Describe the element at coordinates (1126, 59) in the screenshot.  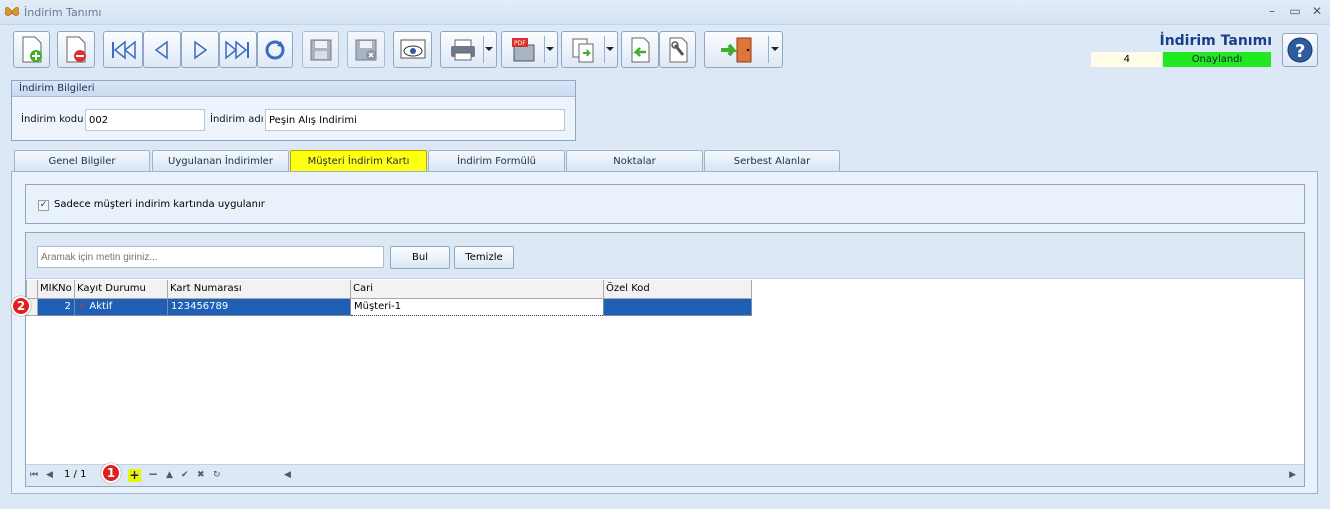
I see `record-number: 4` at that location.